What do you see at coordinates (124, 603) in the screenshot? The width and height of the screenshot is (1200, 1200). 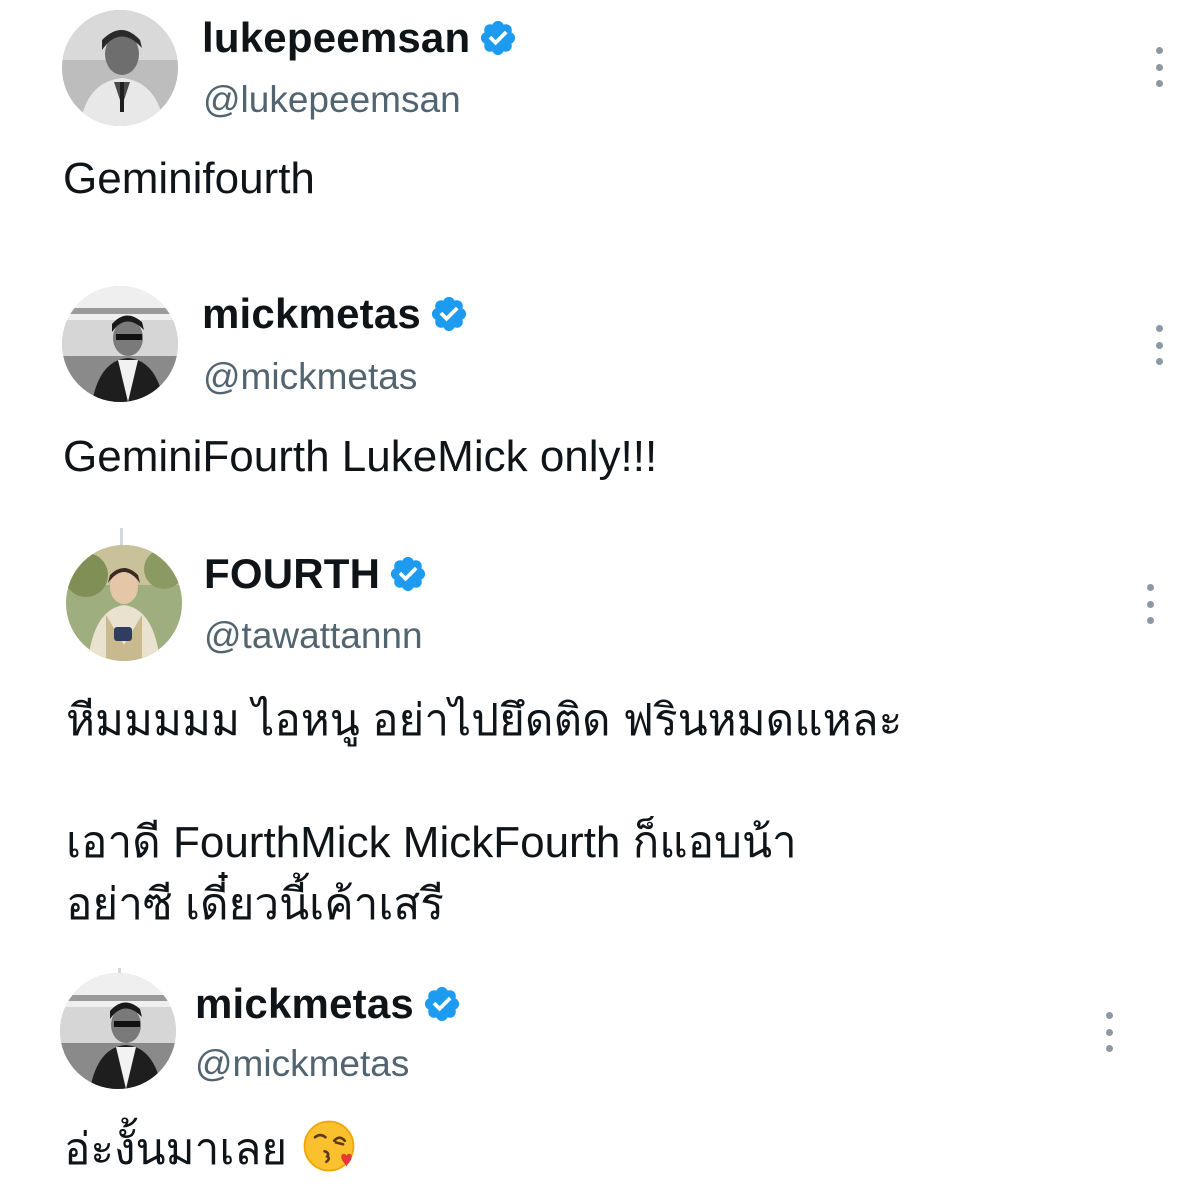 I see `avatar-tawattannn` at bounding box center [124, 603].